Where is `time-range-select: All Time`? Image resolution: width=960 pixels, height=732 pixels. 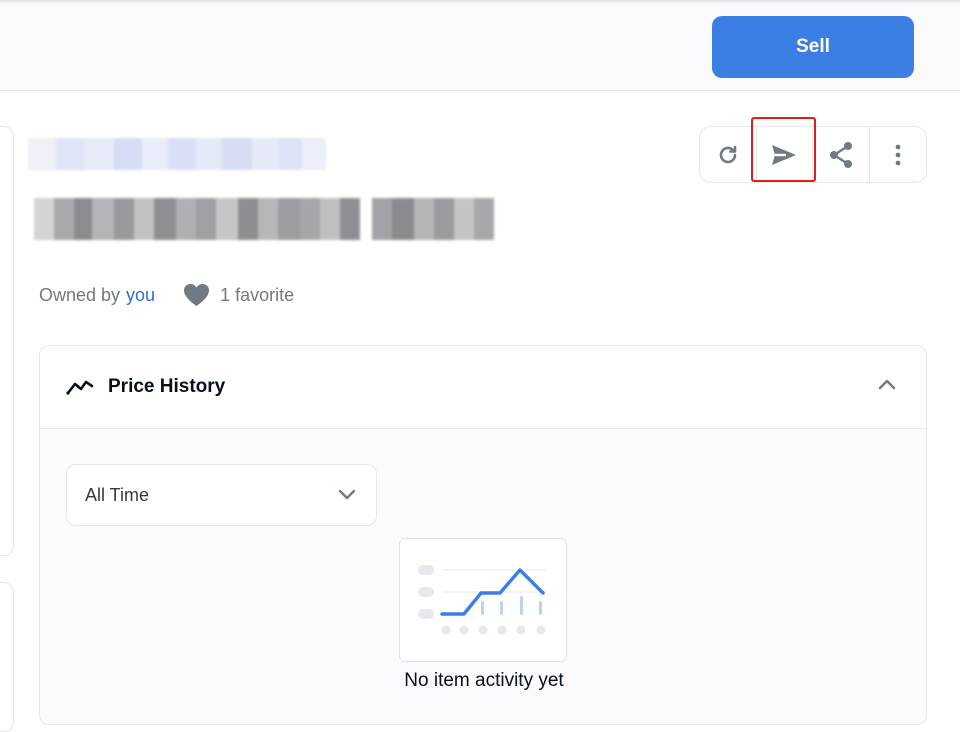
time-range-select: All Time is located at coordinates (221, 495).